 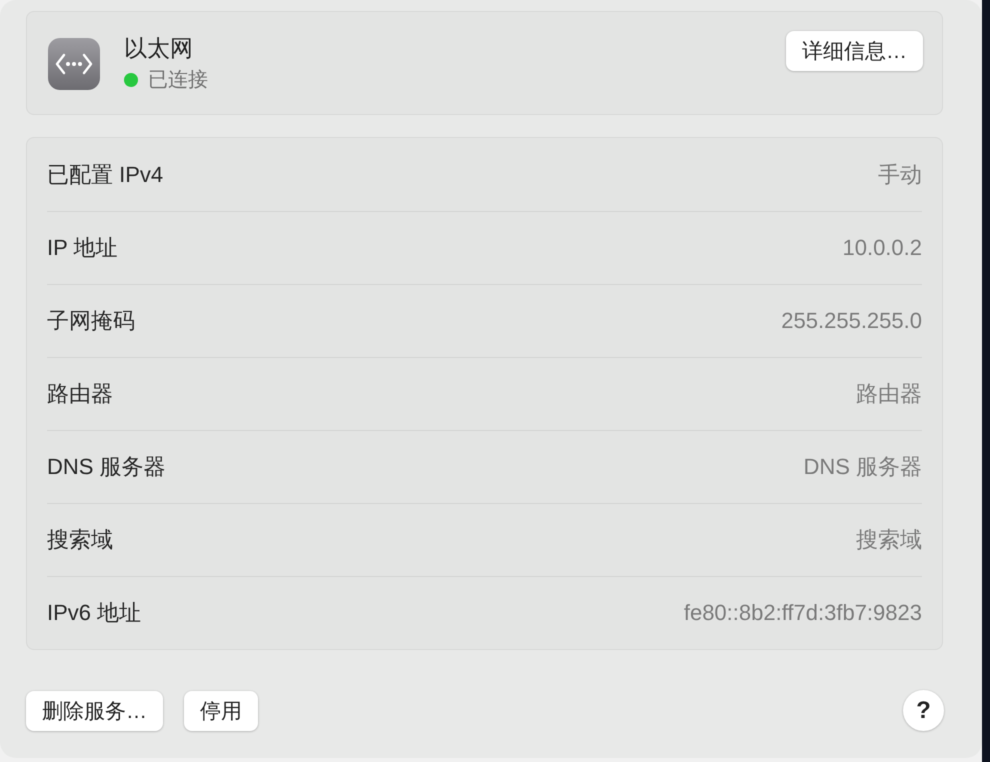 I want to click on setting-value: fe80::8b2:ff7d:3fb7:9823, so click(x=803, y=613).